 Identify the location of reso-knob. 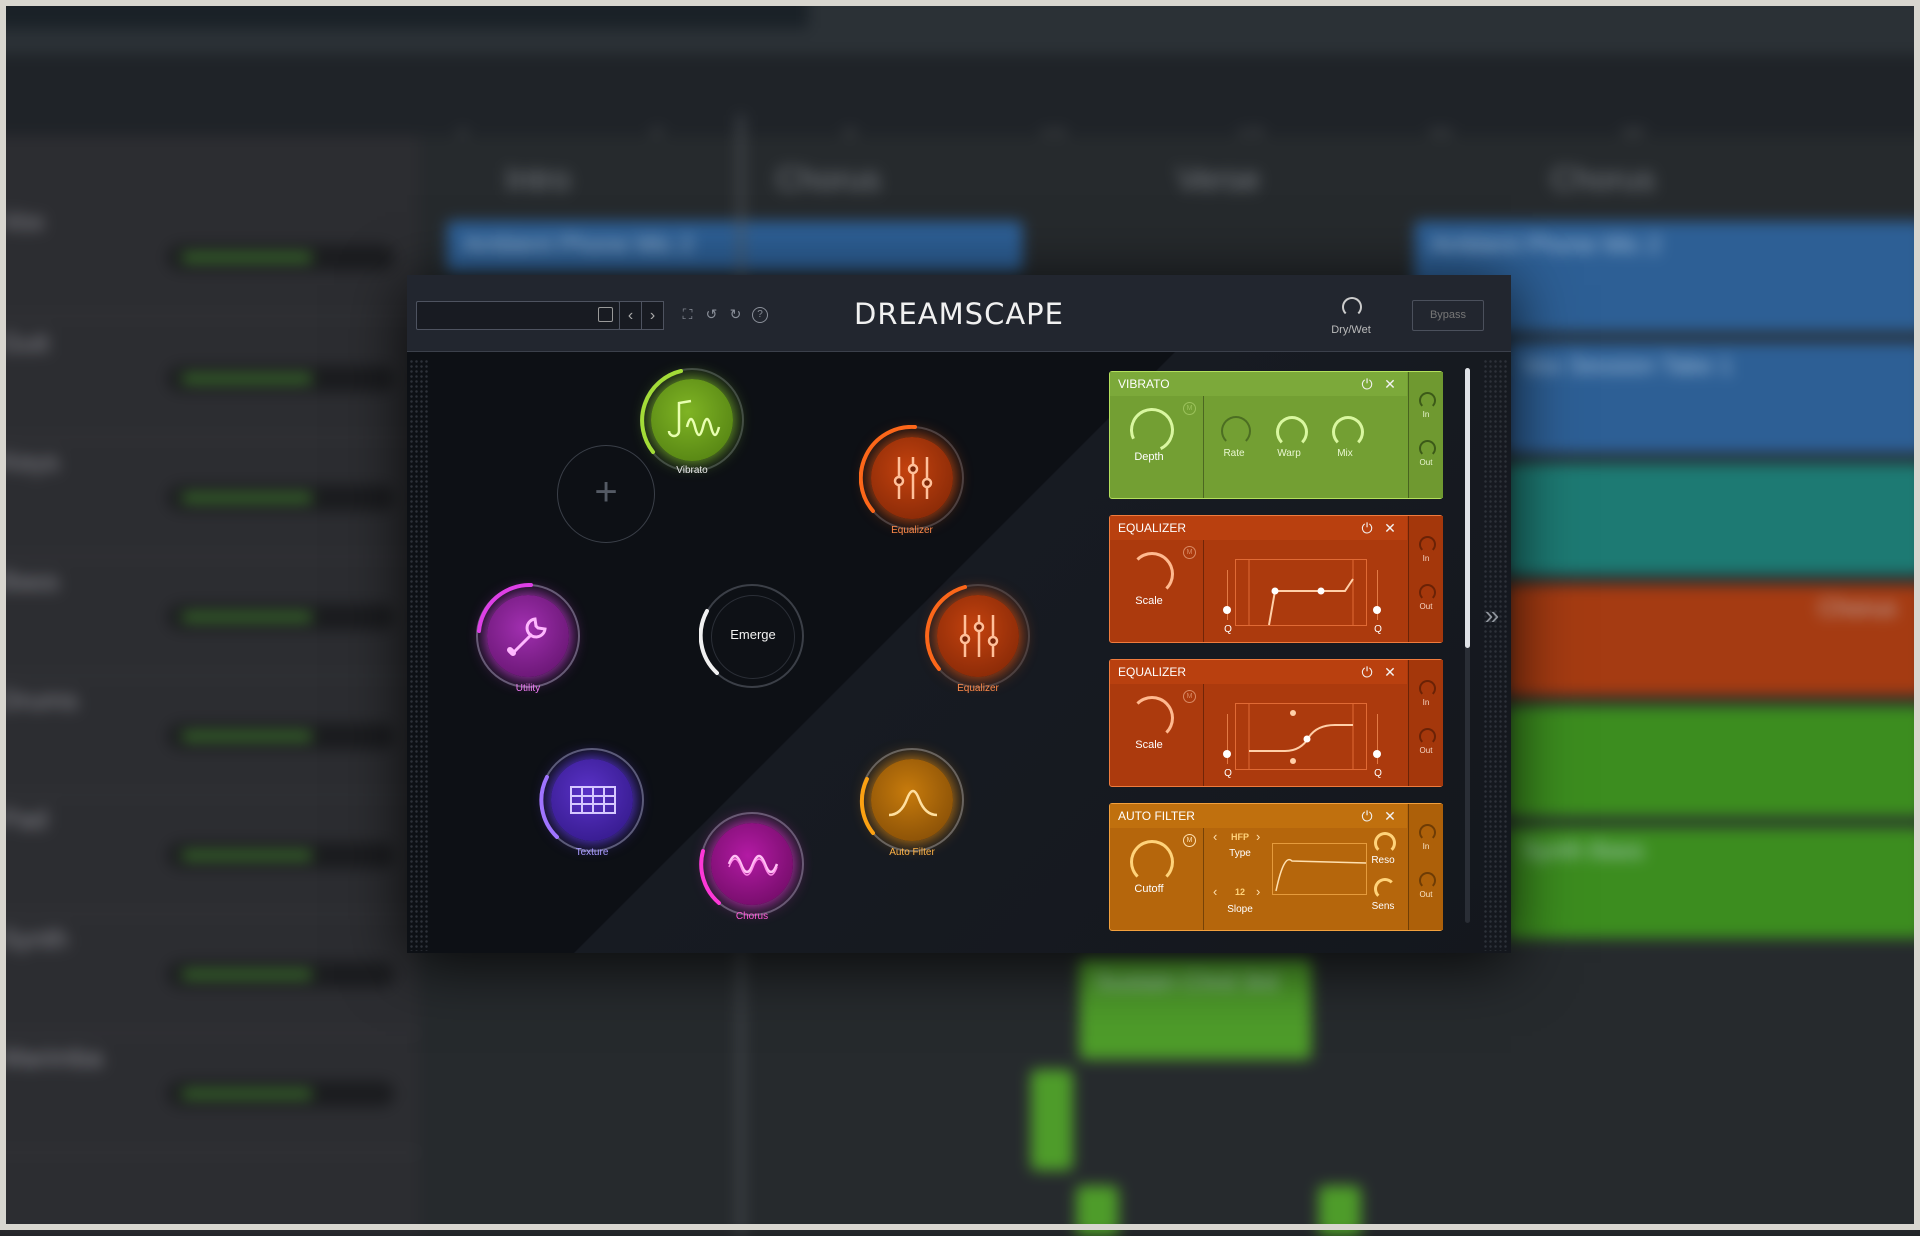
(1385, 843).